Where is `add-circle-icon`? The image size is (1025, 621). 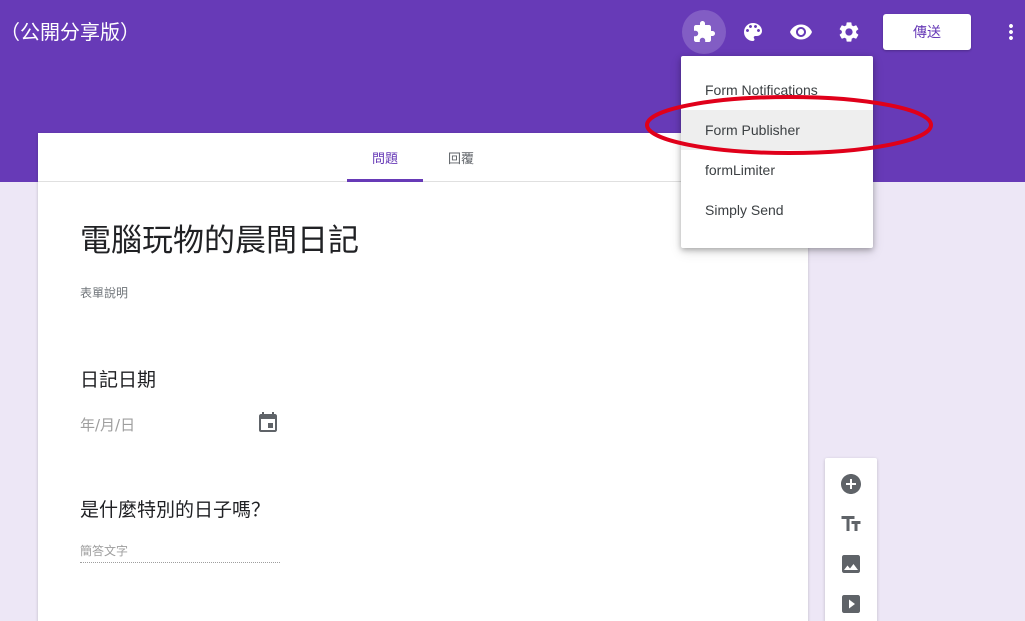
add-circle-icon is located at coordinates (851, 484).